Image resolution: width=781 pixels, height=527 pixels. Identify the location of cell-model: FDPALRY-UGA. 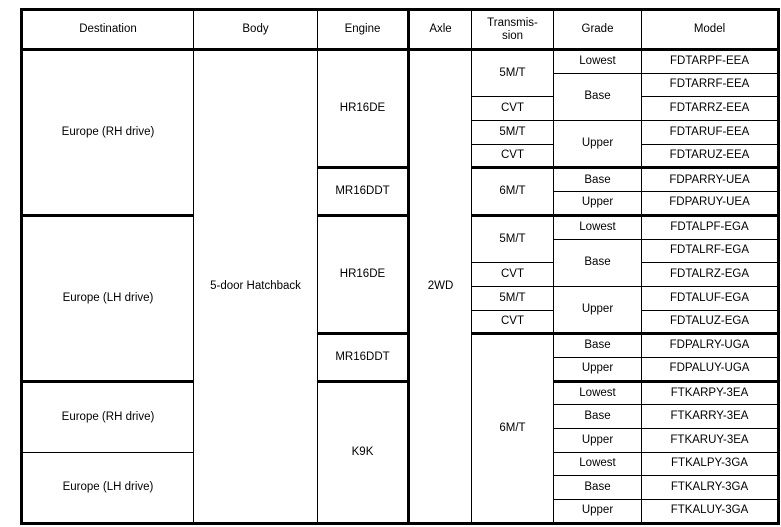
(710, 345).